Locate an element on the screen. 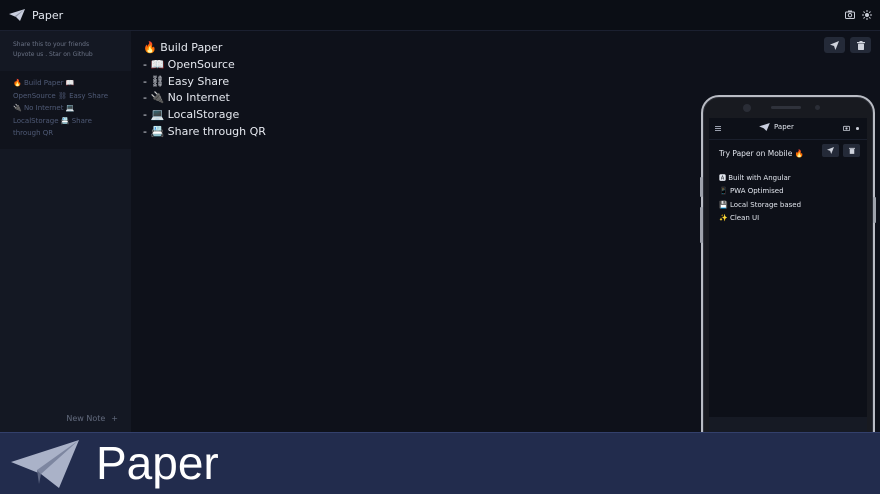 The height and width of the screenshot is (494, 880). mobile-delete-button is located at coordinates (851, 150).